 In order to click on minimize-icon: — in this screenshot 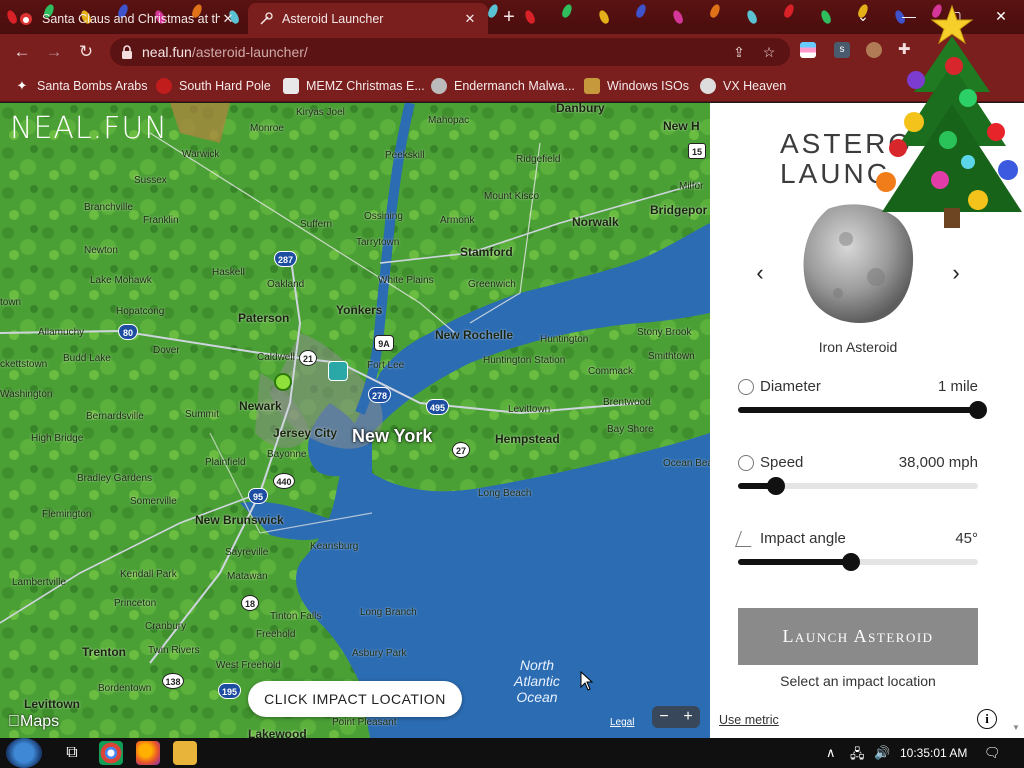, I will do `click(909, 16)`.